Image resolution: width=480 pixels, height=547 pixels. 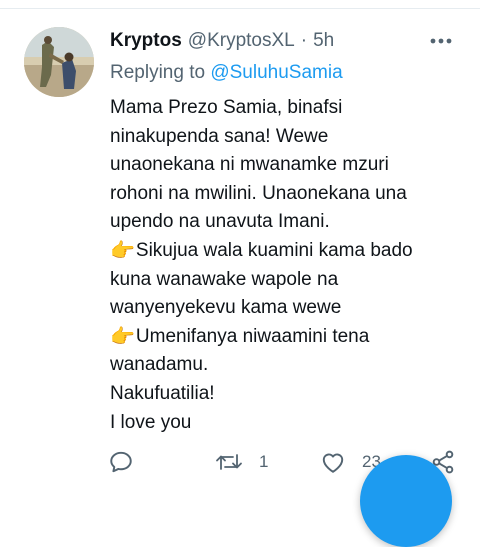 I want to click on replying-prefix: Replying to, so click(x=158, y=72).